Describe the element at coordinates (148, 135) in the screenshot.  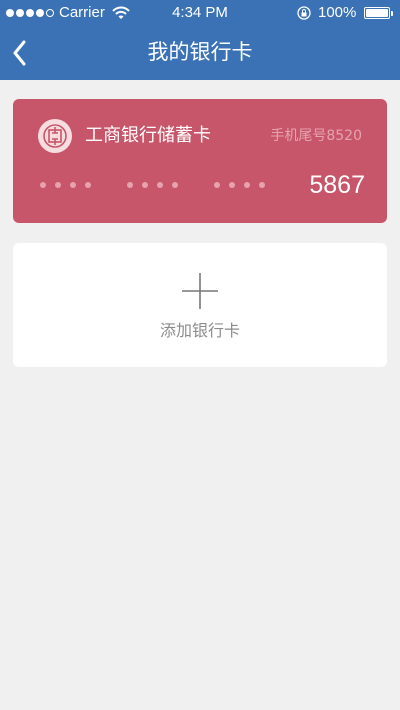
I see `bank-name: 工商银行储蓄卡` at that location.